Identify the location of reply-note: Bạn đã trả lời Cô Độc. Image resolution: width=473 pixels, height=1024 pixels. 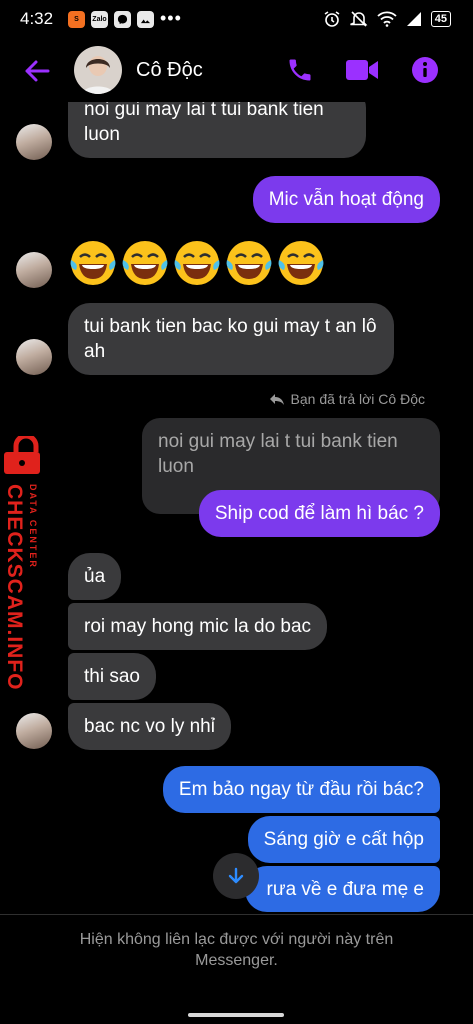
(347, 399).